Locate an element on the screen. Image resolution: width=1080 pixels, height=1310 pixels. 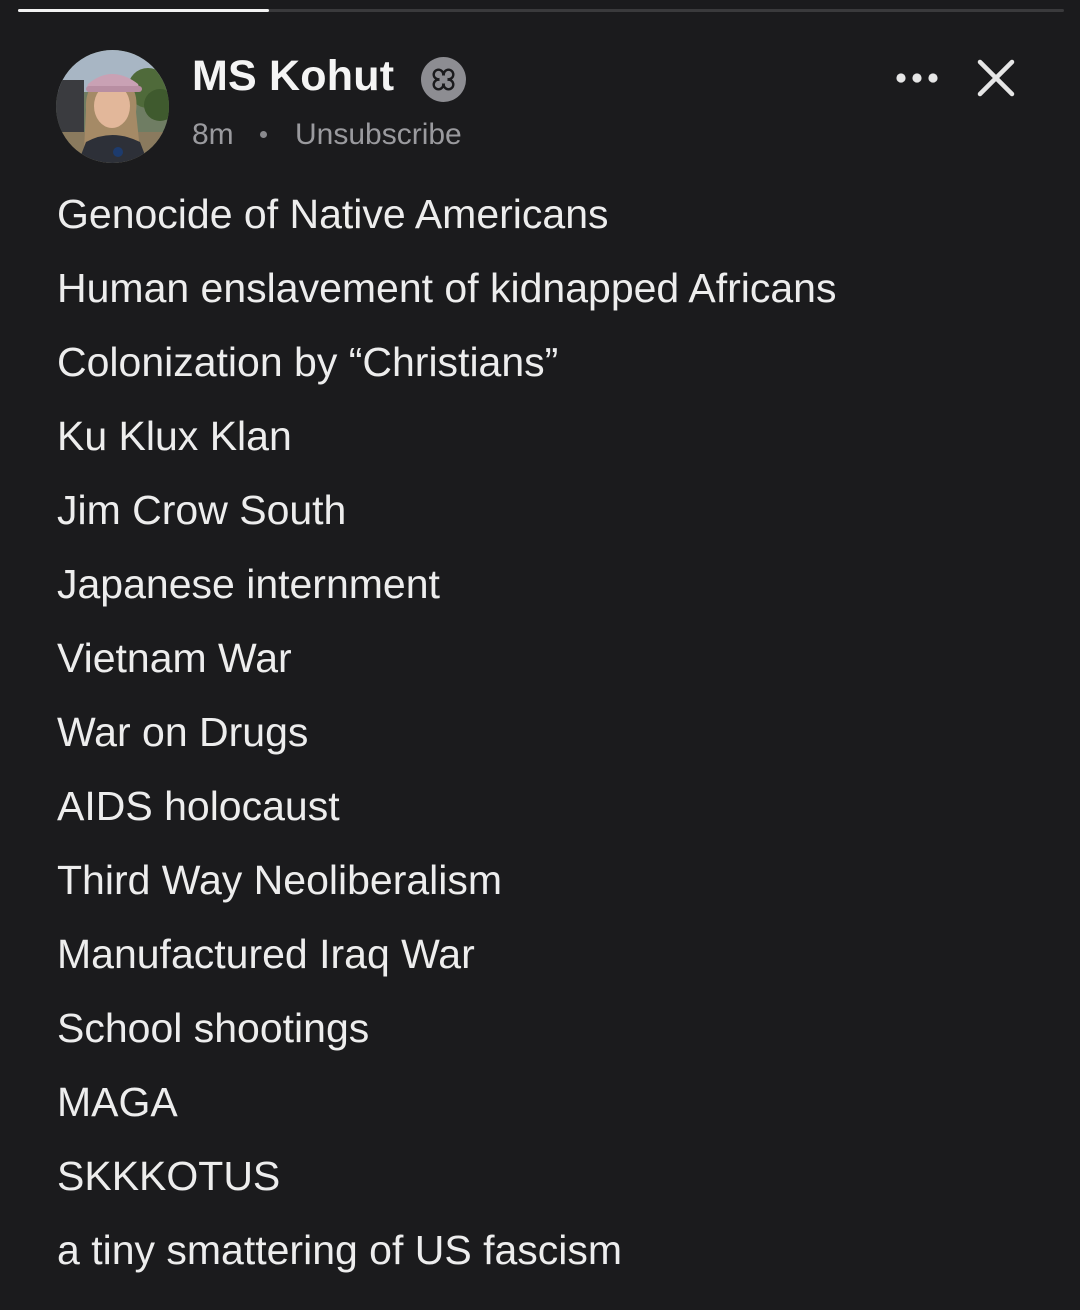
more-horizontal-icon is located at coordinates (917, 78).